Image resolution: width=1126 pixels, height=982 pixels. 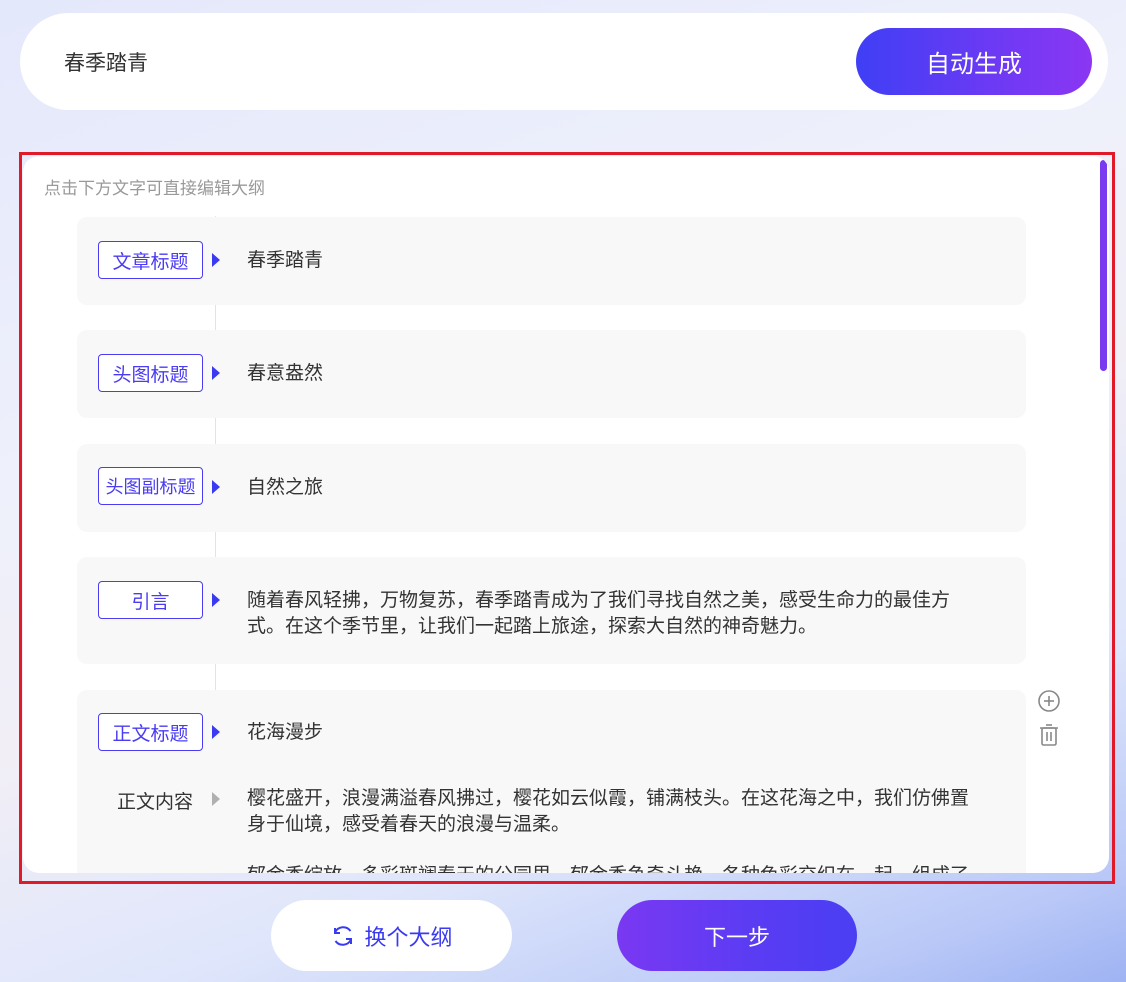 I want to click on change-outline-label: 换个大纲, so click(x=408, y=938).